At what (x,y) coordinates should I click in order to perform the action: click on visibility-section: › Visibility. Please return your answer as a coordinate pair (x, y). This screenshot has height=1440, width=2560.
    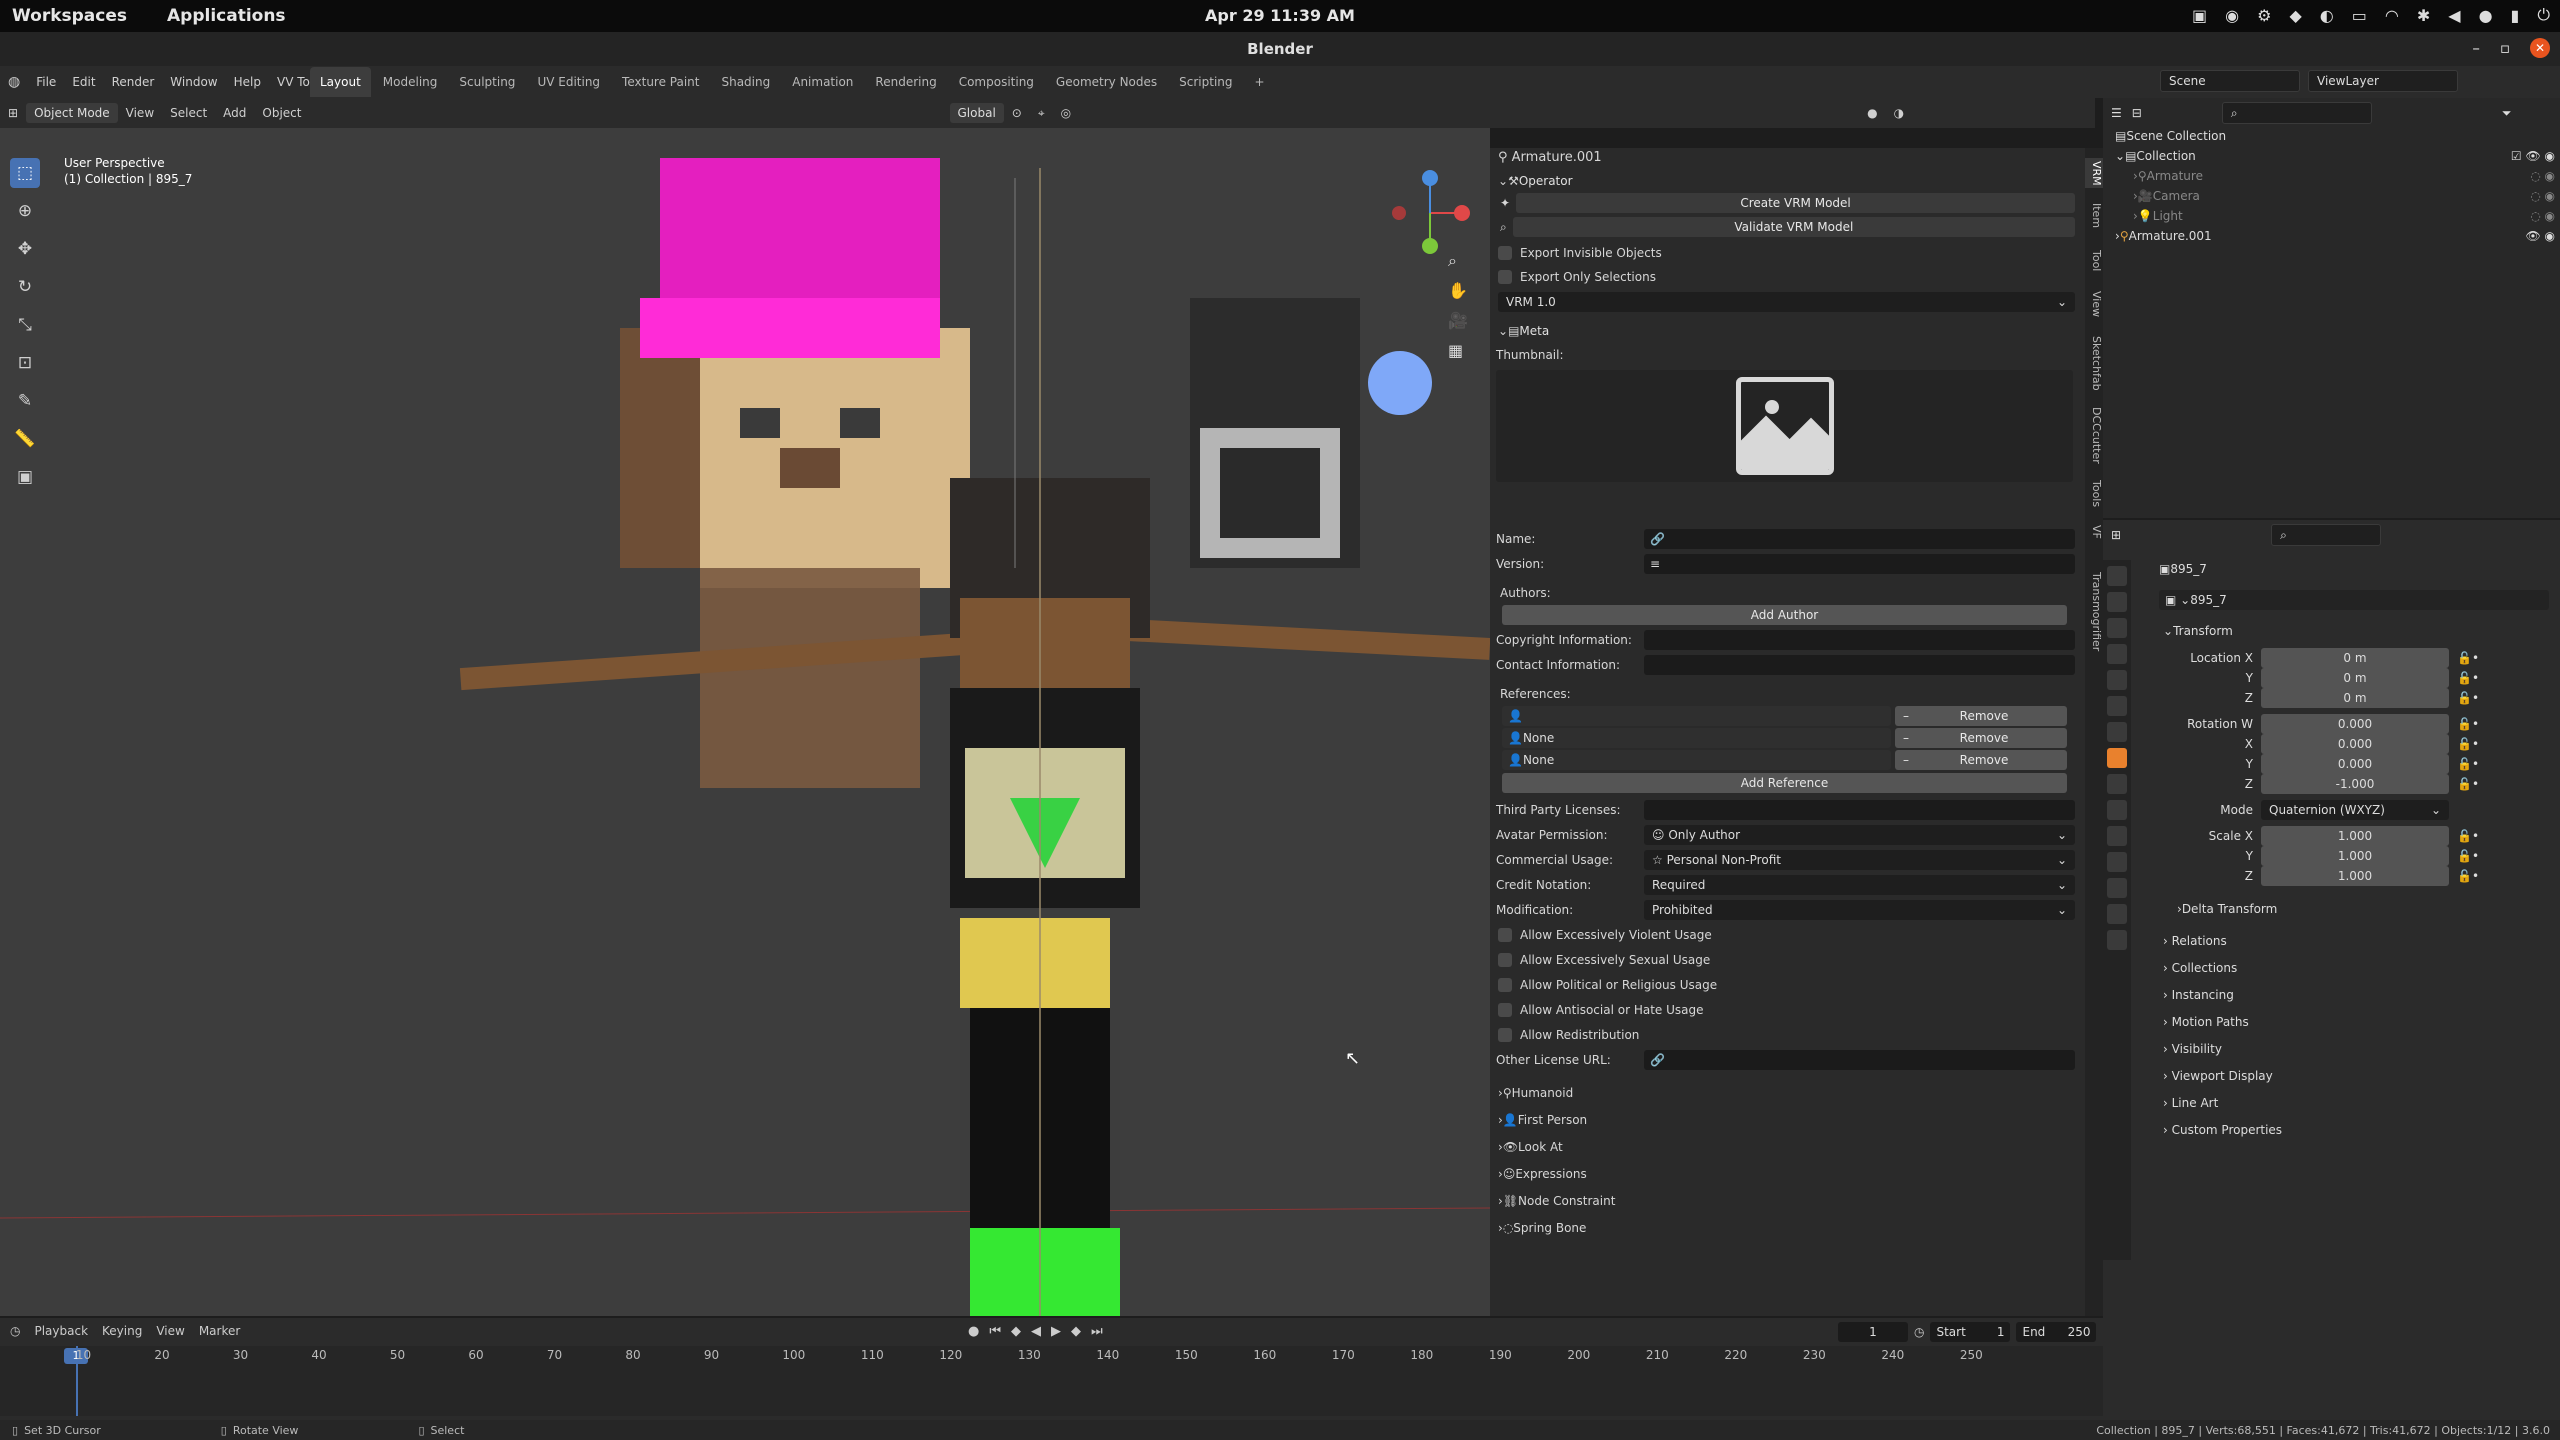
    Looking at the image, I should click on (2222, 1049).